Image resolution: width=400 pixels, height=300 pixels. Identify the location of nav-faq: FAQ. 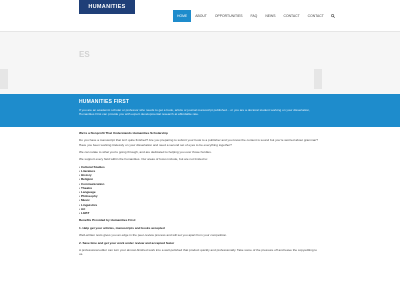
(254, 16).